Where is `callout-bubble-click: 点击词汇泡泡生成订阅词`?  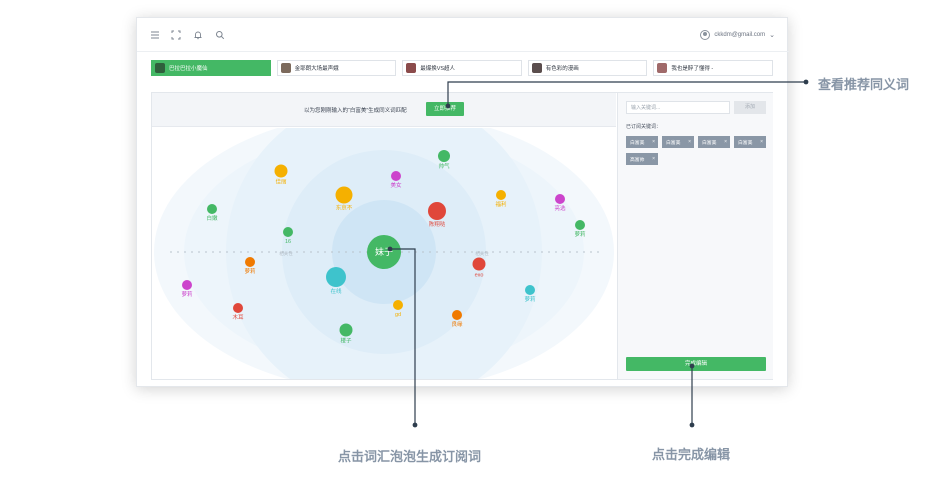
callout-bubble-click: 点击词汇泡泡生成订阅词 is located at coordinates (410, 456).